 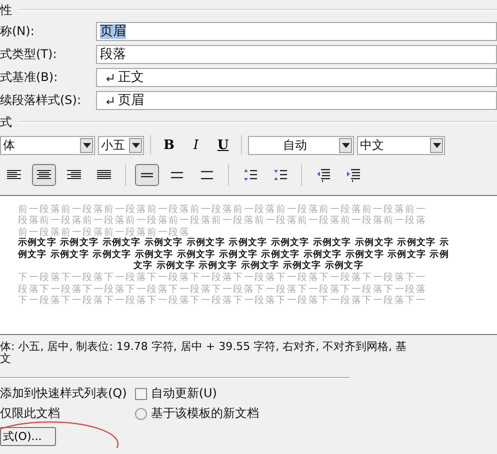 I want to click on option-label: 添加到快速样式列表(Q), so click(x=63, y=393).